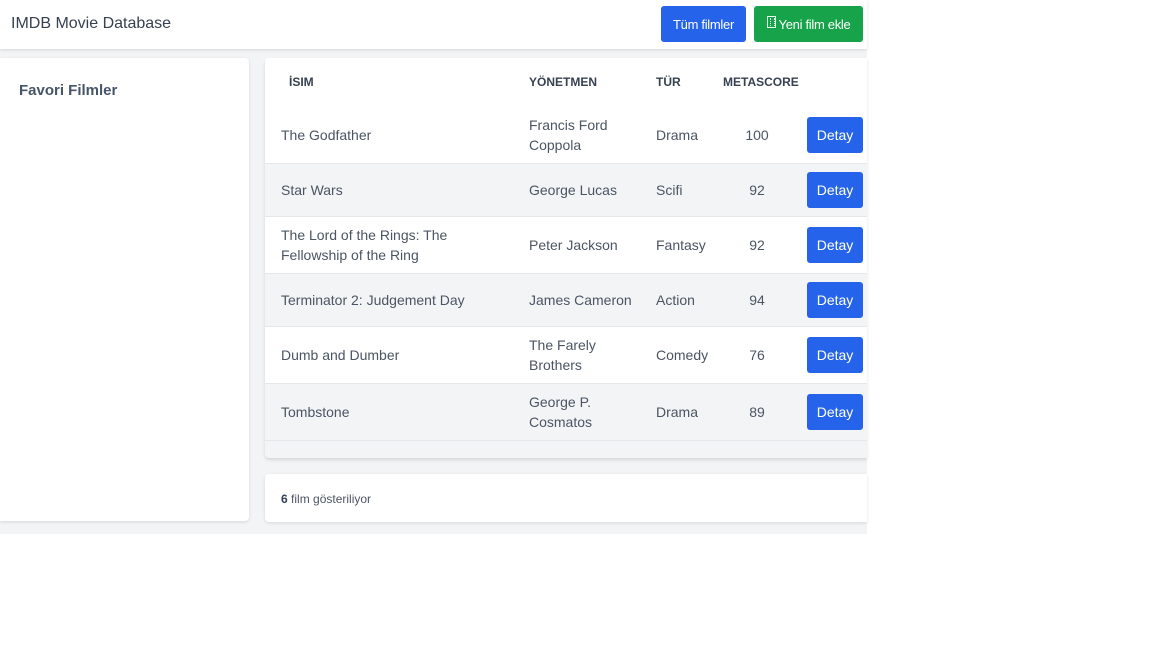 This screenshot has width=1152, height=648. Describe the element at coordinates (580, 300) in the screenshot. I see `film-director: James Cameron` at that location.